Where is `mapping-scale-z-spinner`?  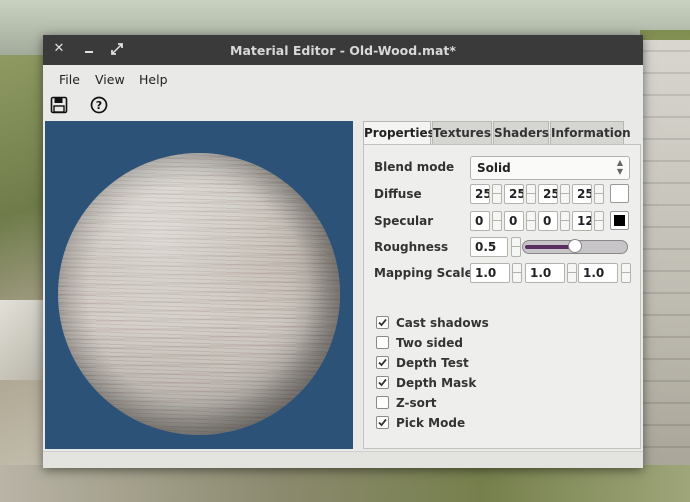
mapping-scale-z-spinner is located at coordinates (626, 273).